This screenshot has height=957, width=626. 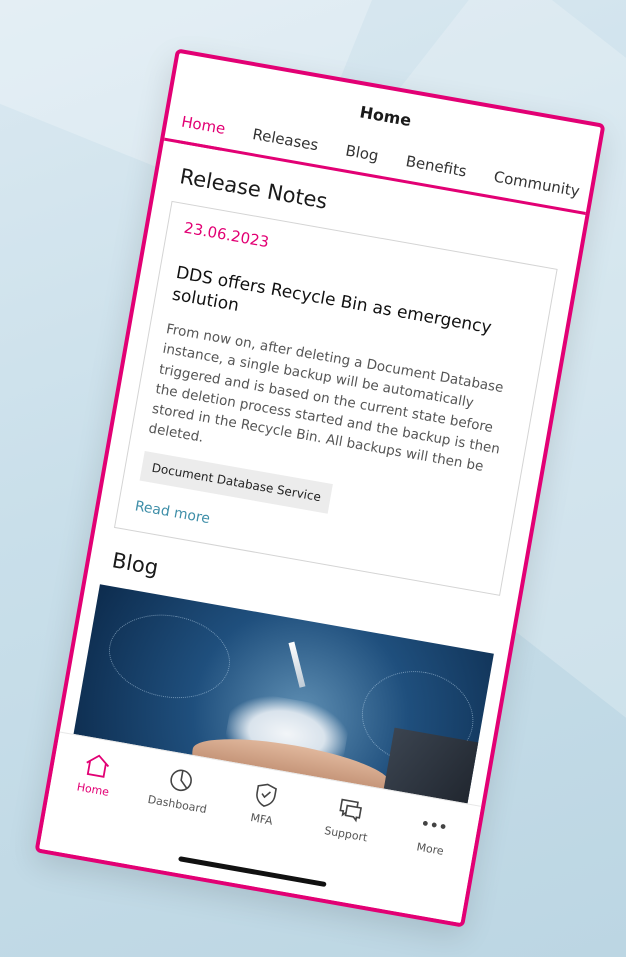 What do you see at coordinates (350, 810) in the screenshot?
I see `chat-bubble-icon` at bounding box center [350, 810].